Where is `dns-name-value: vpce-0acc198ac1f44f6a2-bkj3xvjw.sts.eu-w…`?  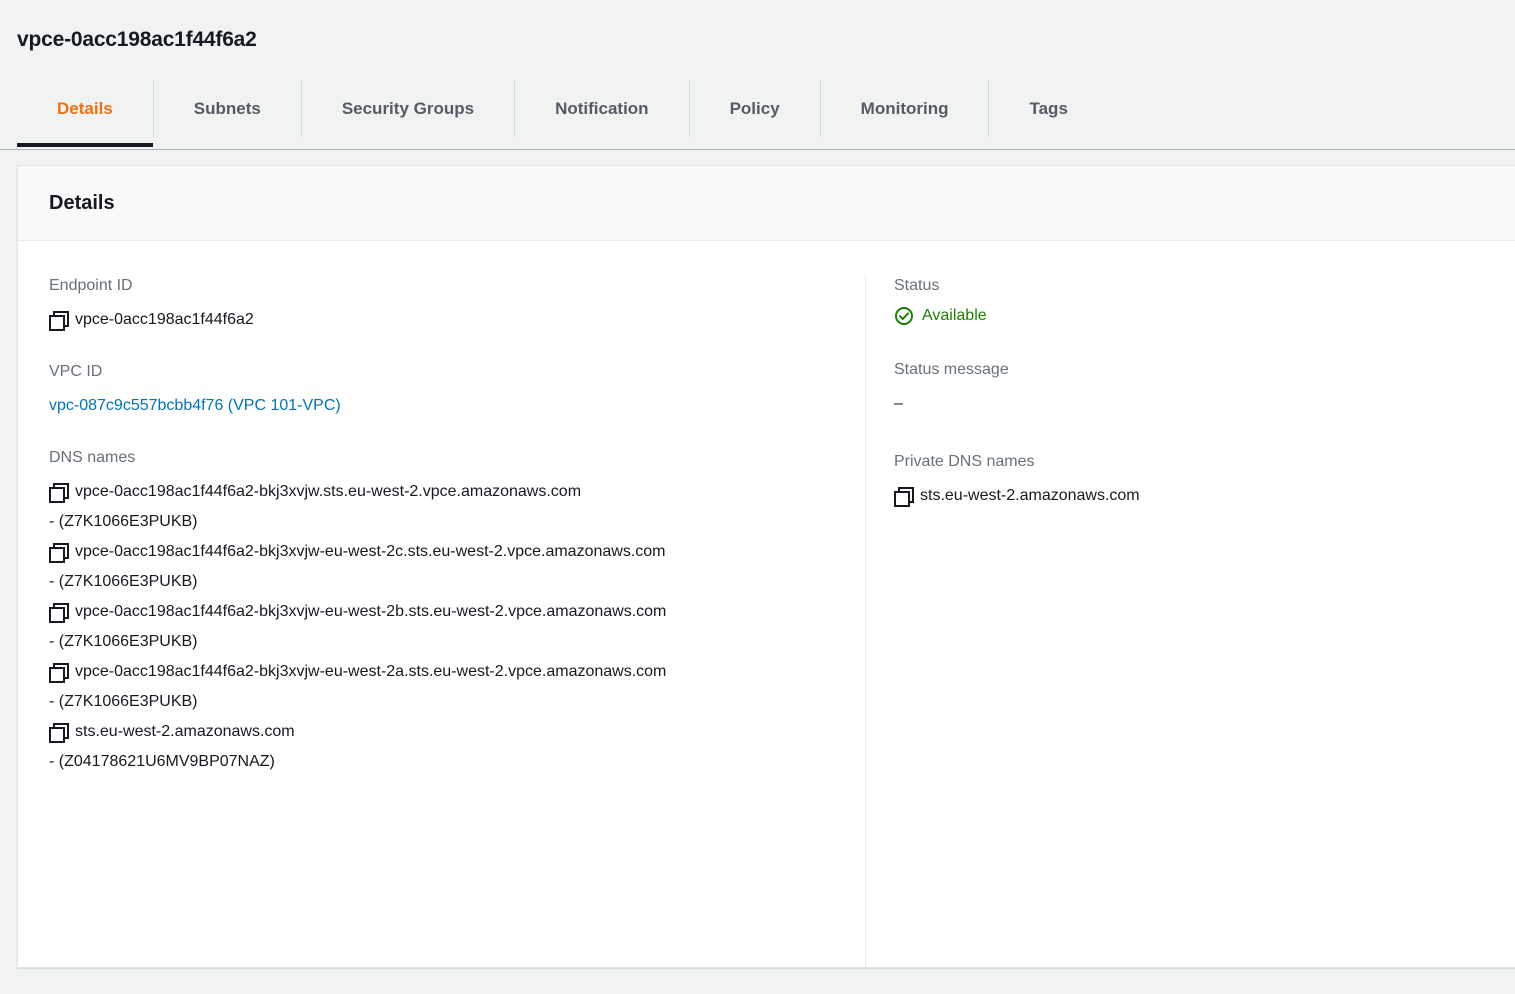 dns-name-value: vpce-0acc198ac1f44f6a2-bkj3xvjw.sts.eu-w… is located at coordinates (328, 491).